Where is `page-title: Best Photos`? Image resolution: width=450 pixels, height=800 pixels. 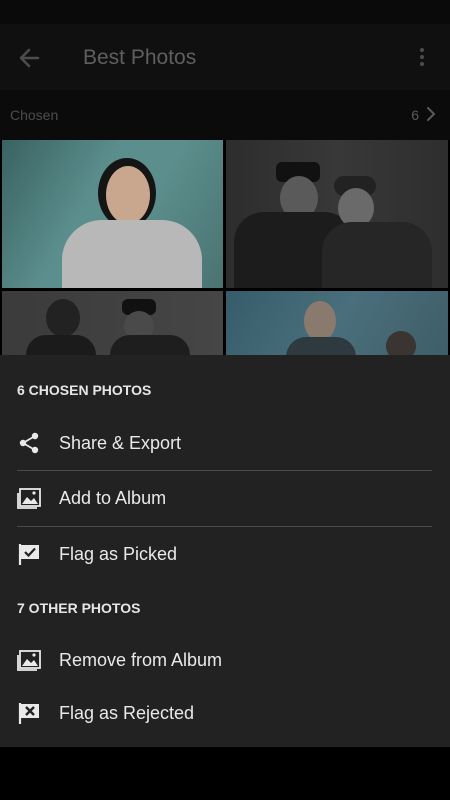 page-title: Best Photos is located at coordinates (140, 57).